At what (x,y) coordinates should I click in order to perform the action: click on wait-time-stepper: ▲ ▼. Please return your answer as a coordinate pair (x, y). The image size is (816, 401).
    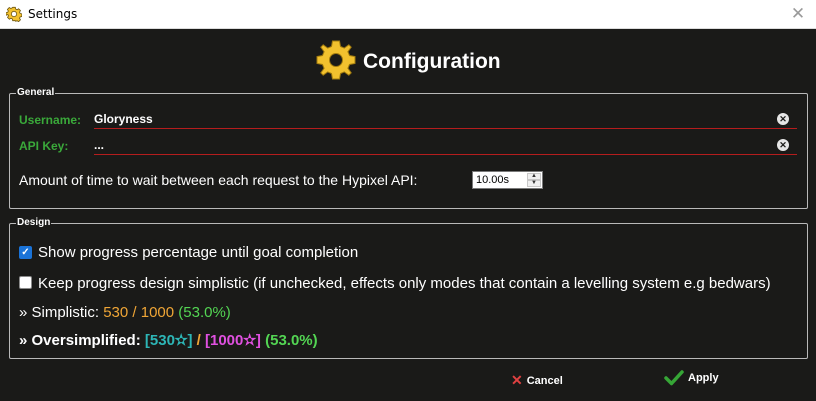
    Looking at the image, I should click on (507, 180).